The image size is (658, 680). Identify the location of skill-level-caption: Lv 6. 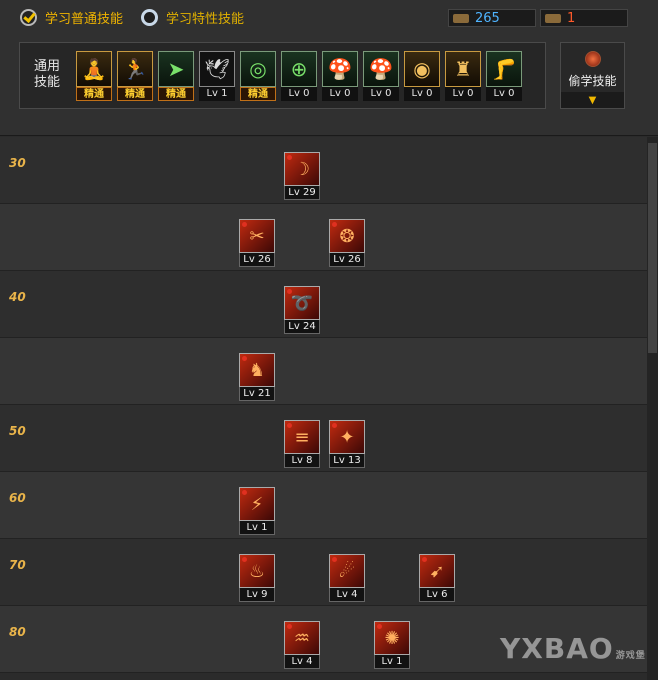
(437, 595).